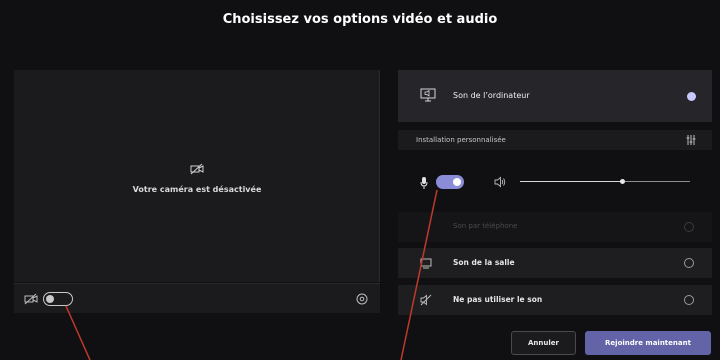 This screenshot has height=360, width=720. I want to click on pointer-mic-toggle, so click(419, 274).